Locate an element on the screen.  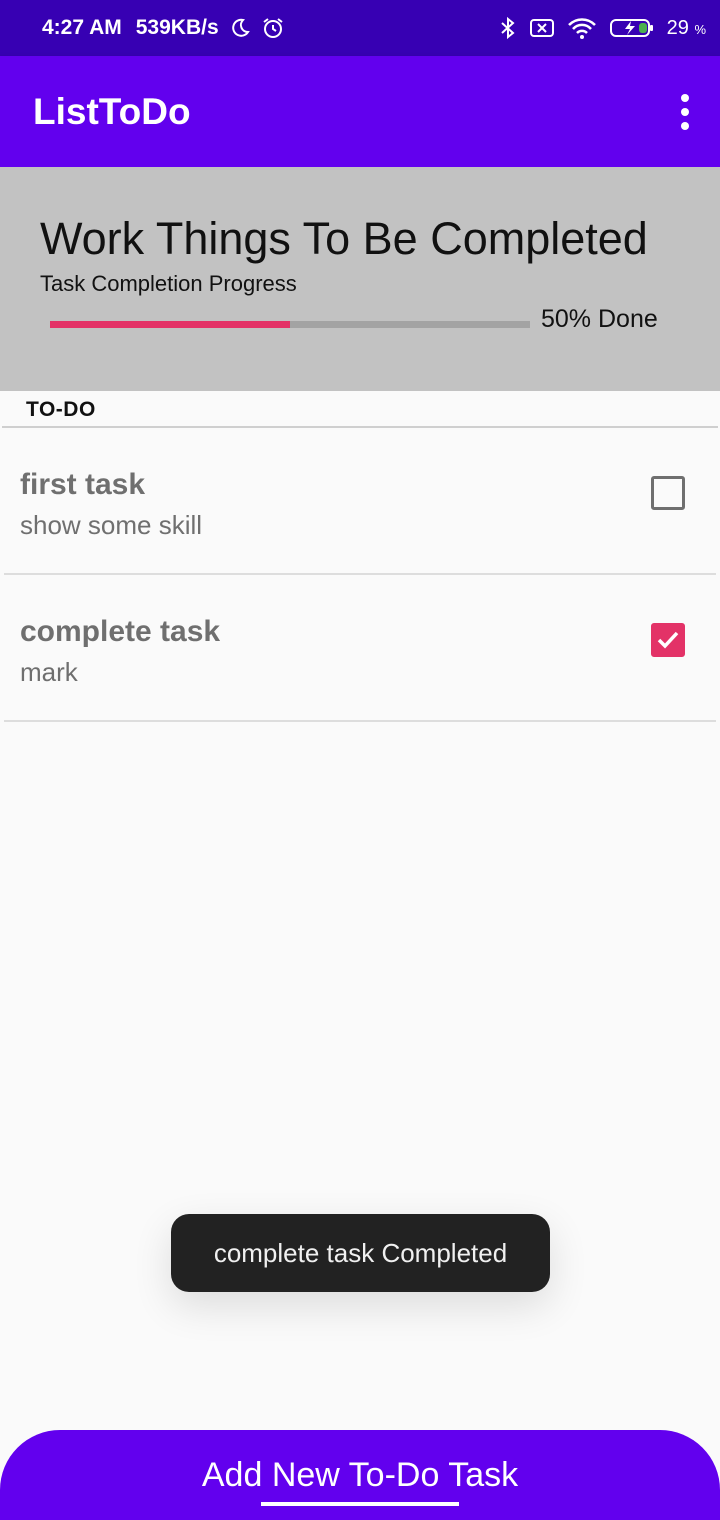
toast-message: complete task Completed is located at coordinates (360, 1253).